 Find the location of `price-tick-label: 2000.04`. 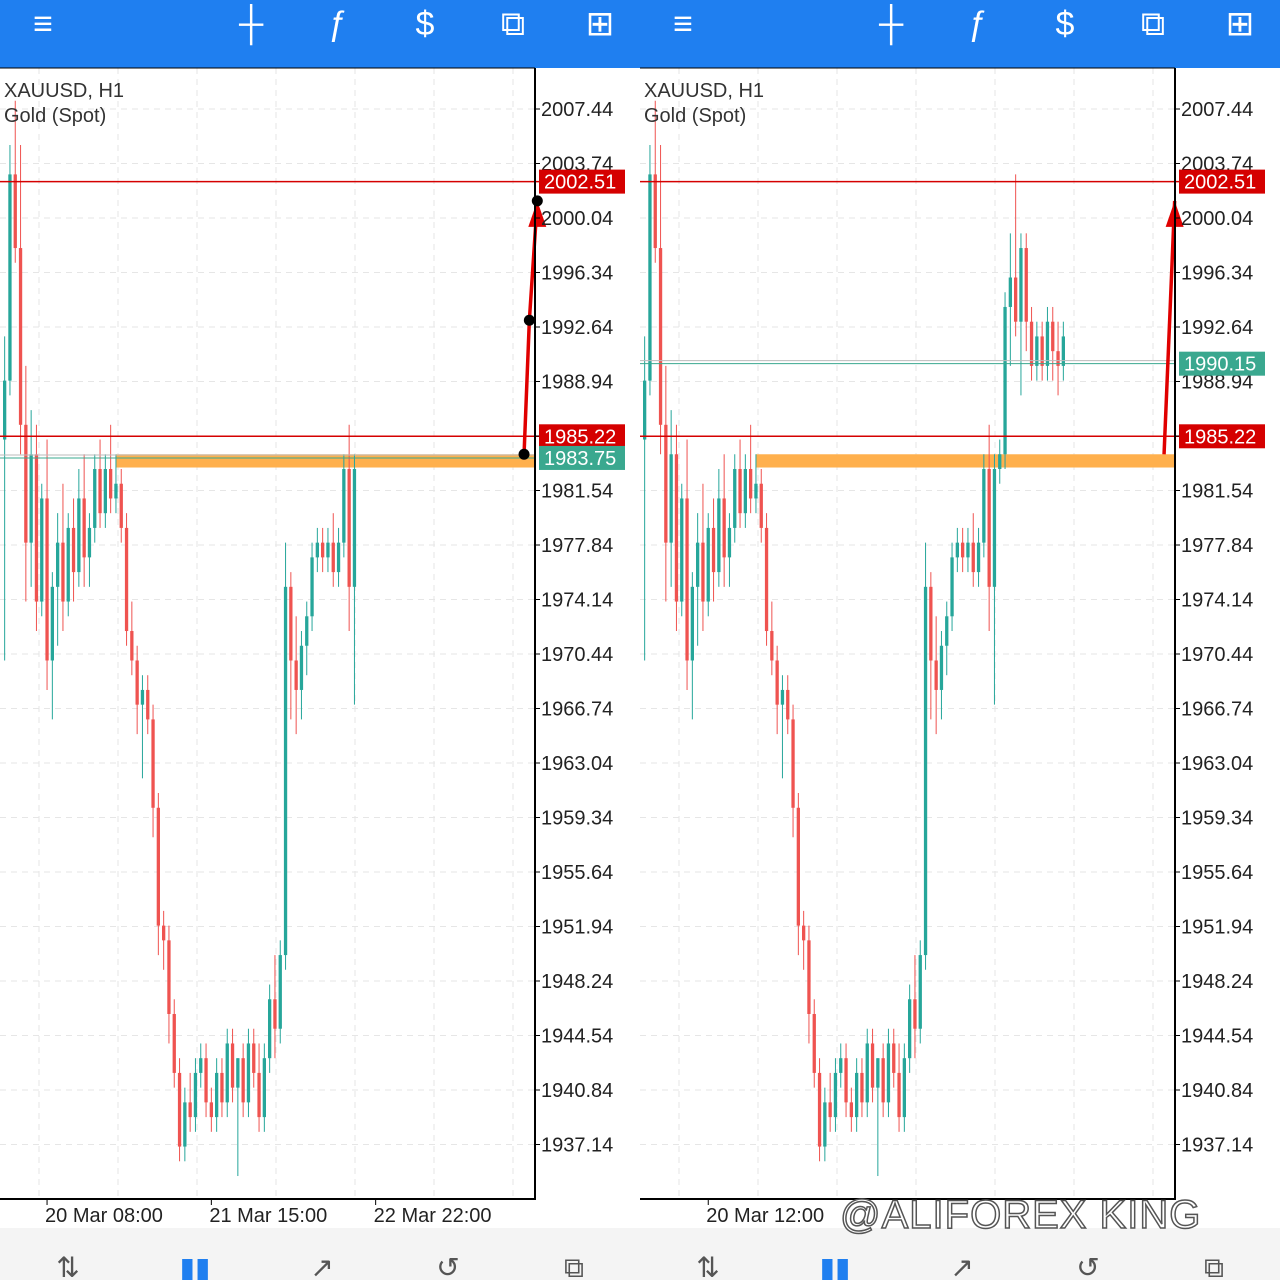

price-tick-label: 2000.04 is located at coordinates (1217, 219).